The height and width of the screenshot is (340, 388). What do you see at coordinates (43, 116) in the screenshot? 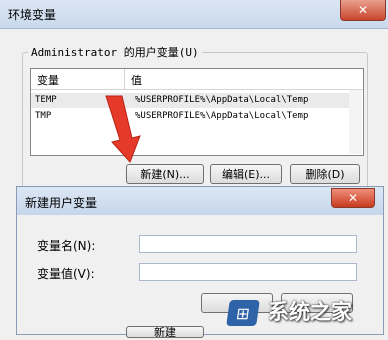
I see `variable-name-cell: TMP` at bounding box center [43, 116].